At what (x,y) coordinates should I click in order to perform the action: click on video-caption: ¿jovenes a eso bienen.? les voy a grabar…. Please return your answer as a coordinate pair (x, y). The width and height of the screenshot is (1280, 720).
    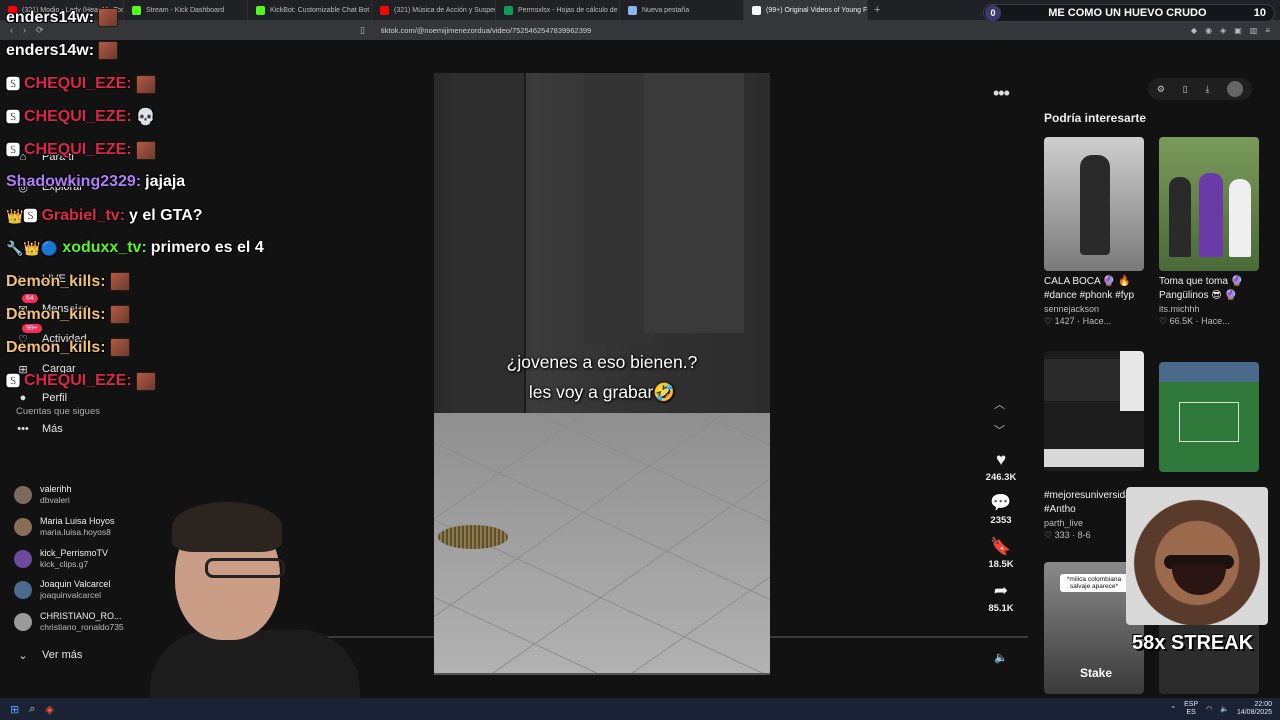
    Looking at the image, I should click on (602, 377).